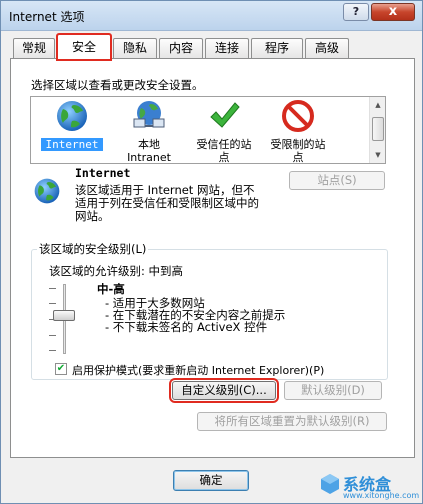 The width and height of the screenshot is (423, 504). I want to click on reset-all-zones-button: 将所有区域重置为默认级别(R), so click(292, 421).